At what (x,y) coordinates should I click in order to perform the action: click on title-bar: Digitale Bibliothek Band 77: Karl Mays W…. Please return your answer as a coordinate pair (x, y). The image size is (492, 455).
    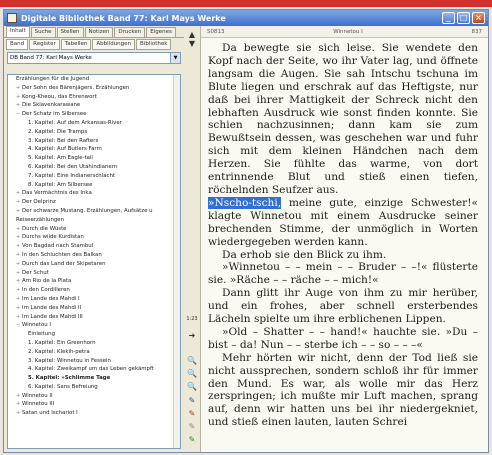
    Looking at the image, I should click on (246, 18).